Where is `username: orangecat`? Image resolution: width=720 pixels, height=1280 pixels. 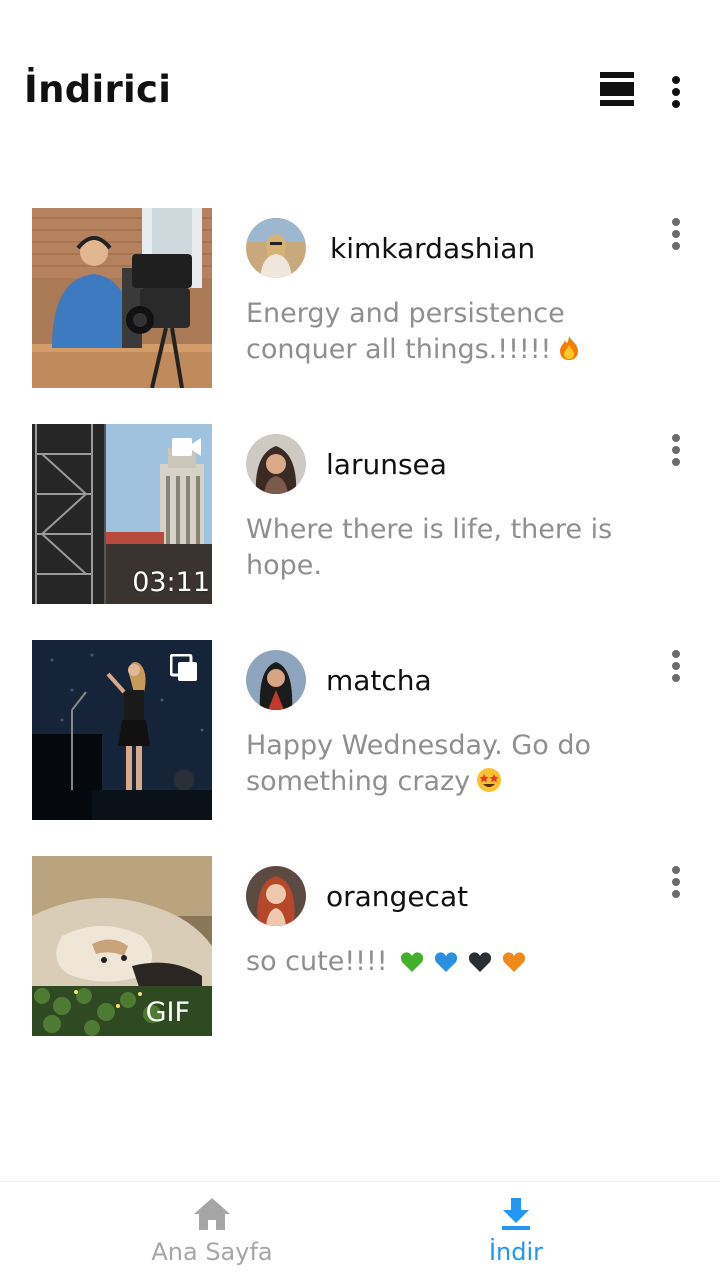 username: orangecat is located at coordinates (397, 896).